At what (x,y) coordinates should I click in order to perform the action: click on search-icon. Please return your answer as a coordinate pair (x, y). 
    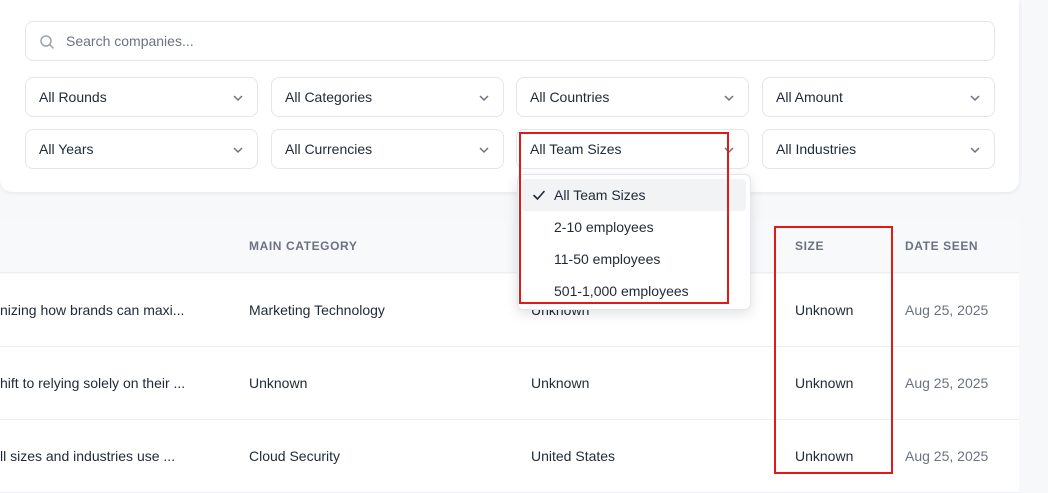
    Looking at the image, I should click on (47, 42).